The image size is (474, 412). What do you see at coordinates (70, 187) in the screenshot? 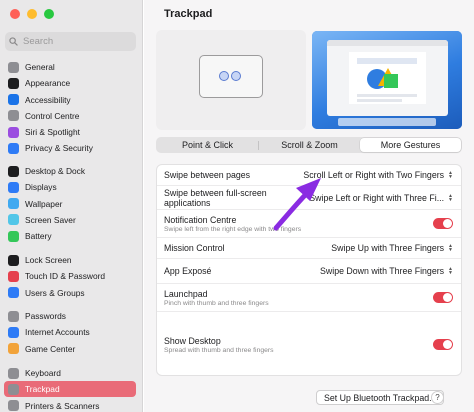
I see `sidebar-item-displays: Displays` at bounding box center [70, 187].